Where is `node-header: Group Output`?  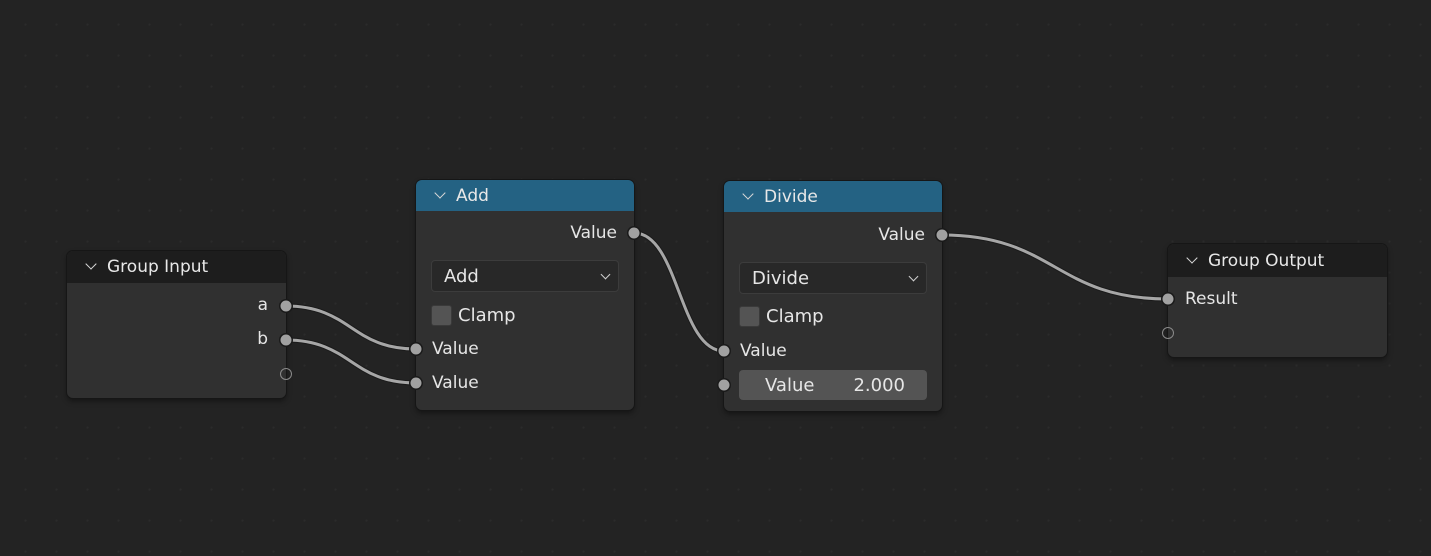 node-header: Group Output is located at coordinates (1277, 260).